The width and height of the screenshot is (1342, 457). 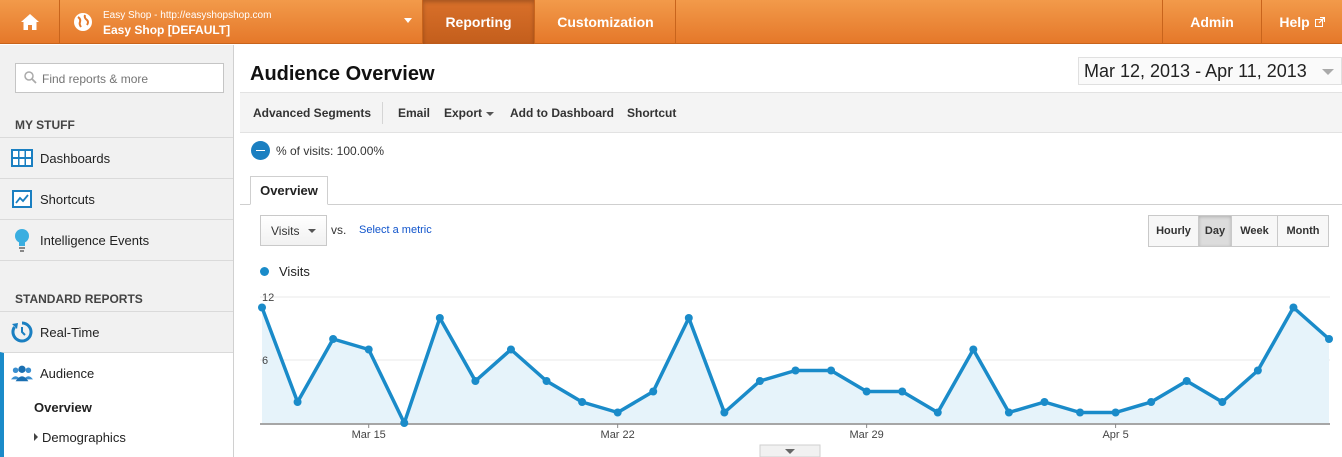 I want to click on page-title: Audience Overview, so click(x=342, y=74).